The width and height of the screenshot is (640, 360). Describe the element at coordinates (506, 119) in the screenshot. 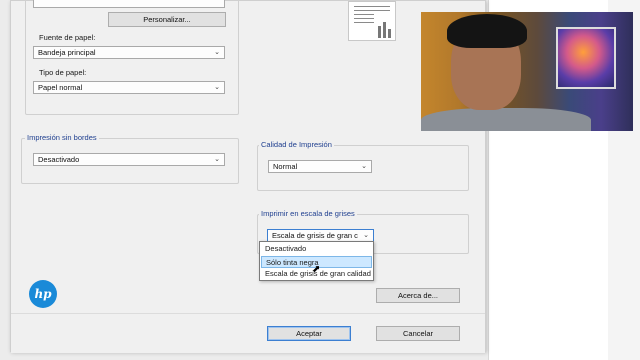

I see `person-shirt` at that location.